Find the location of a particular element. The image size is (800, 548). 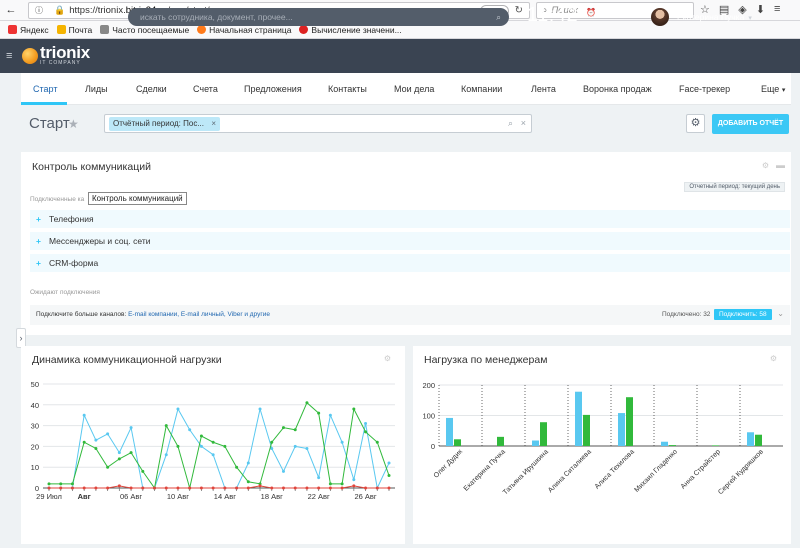

connect-button: Подключить: 58 is located at coordinates (743, 314).